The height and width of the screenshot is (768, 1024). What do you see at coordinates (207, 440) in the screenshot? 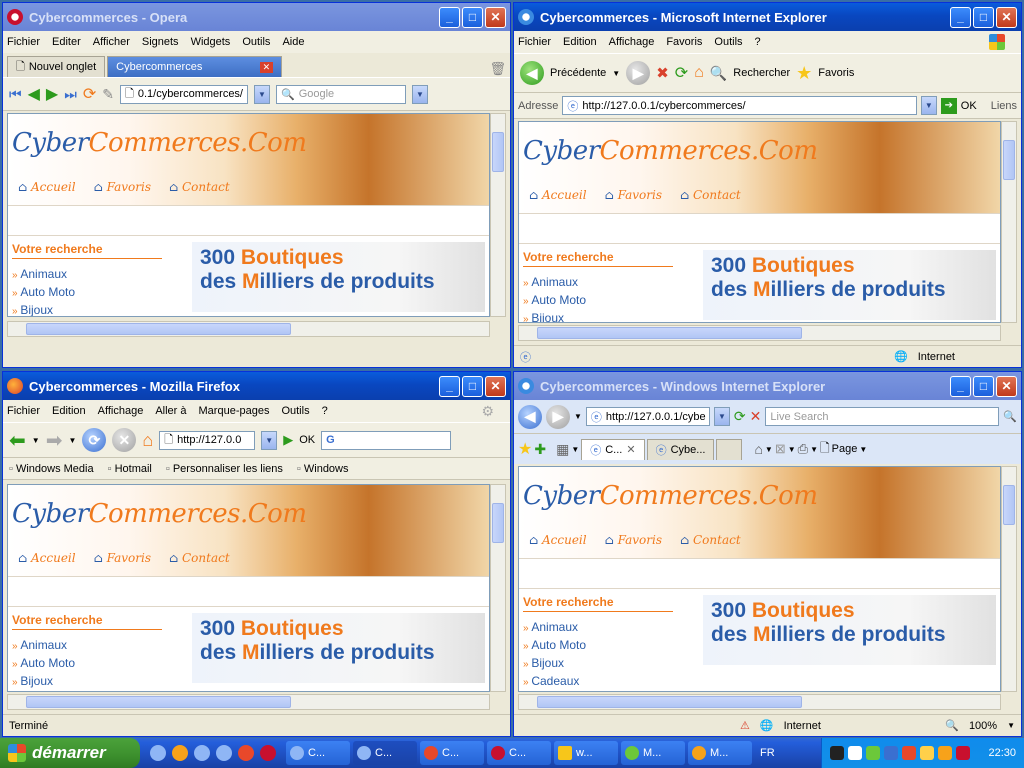
I see `address-input: 🗋 http://127.0.0` at bounding box center [207, 440].